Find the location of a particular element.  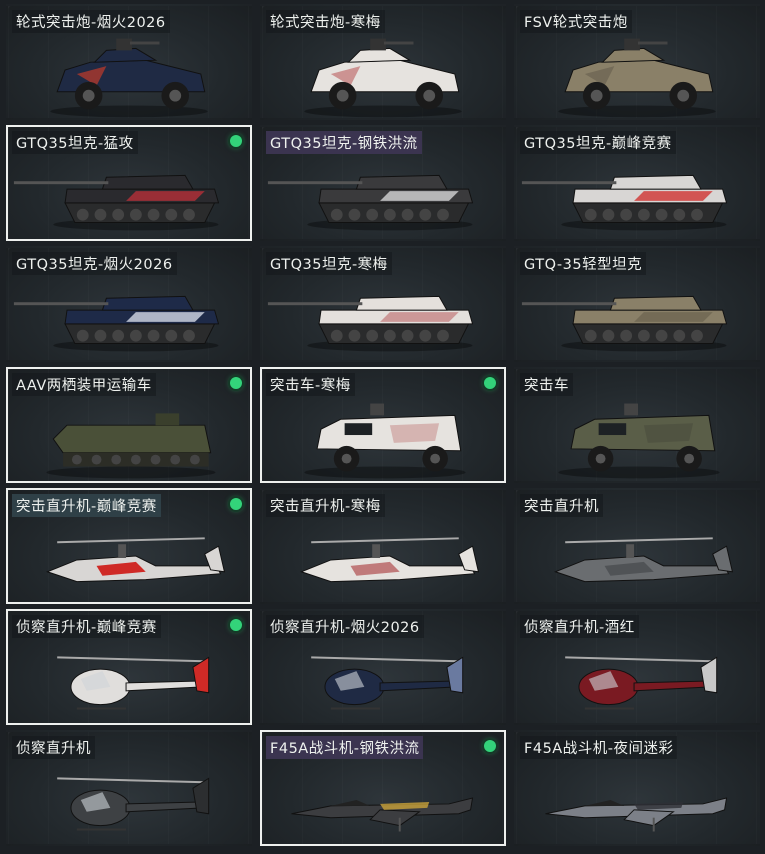

vehicle-name: GTQ35坦克-猛攻 is located at coordinates (75, 142).